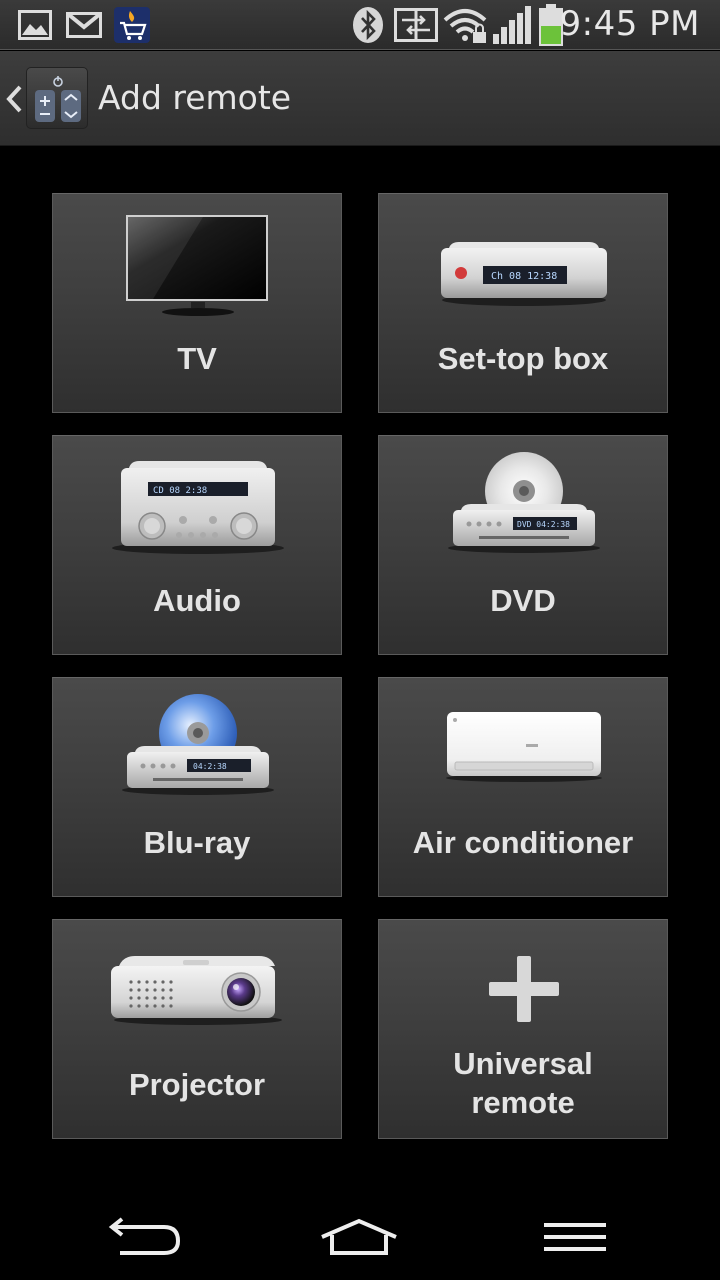 The width and height of the screenshot is (720, 1280). What do you see at coordinates (197, 265) in the screenshot?
I see `tv-icon` at bounding box center [197, 265].